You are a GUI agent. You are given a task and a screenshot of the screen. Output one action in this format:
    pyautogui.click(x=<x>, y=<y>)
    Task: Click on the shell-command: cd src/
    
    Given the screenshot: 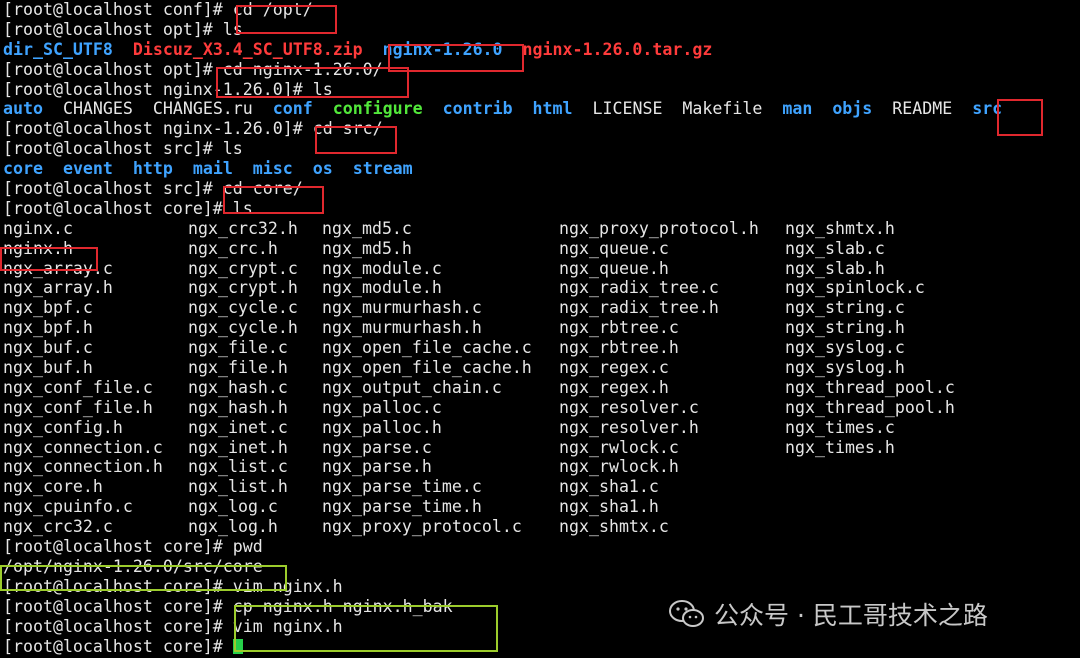 What is the action you would take?
    pyautogui.click(x=347, y=129)
    